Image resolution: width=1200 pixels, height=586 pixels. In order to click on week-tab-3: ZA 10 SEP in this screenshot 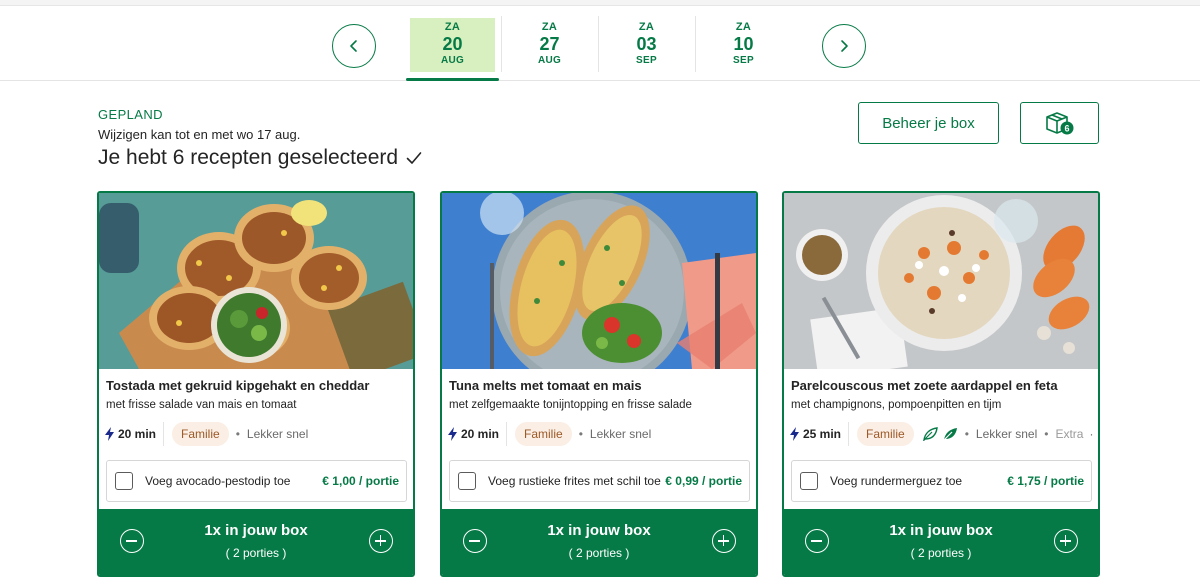, I will do `click(743, 43)`.